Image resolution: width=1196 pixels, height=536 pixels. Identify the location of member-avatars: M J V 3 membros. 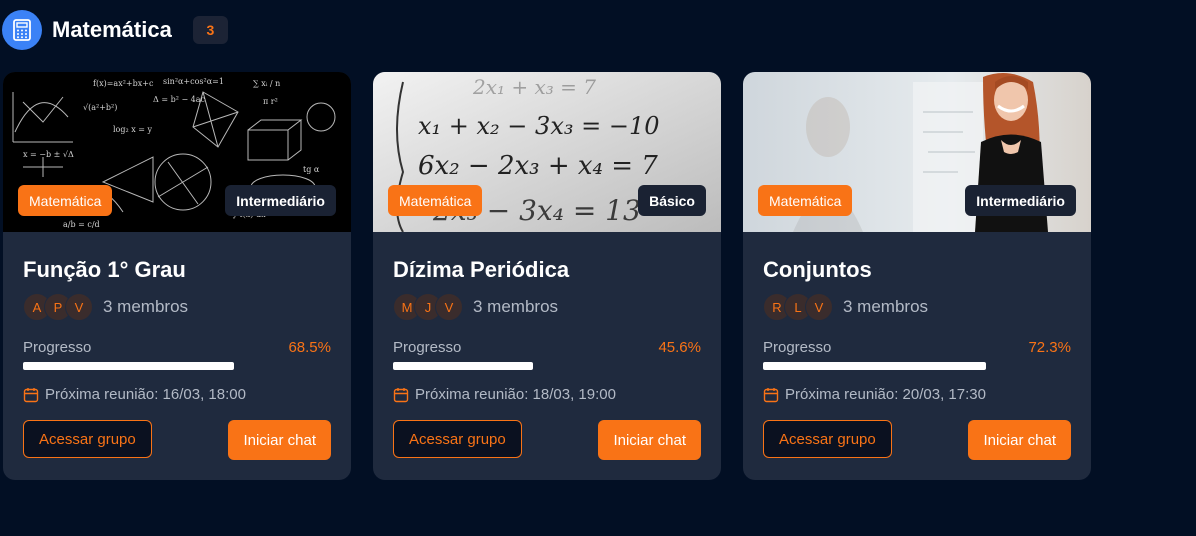
(475, 307).